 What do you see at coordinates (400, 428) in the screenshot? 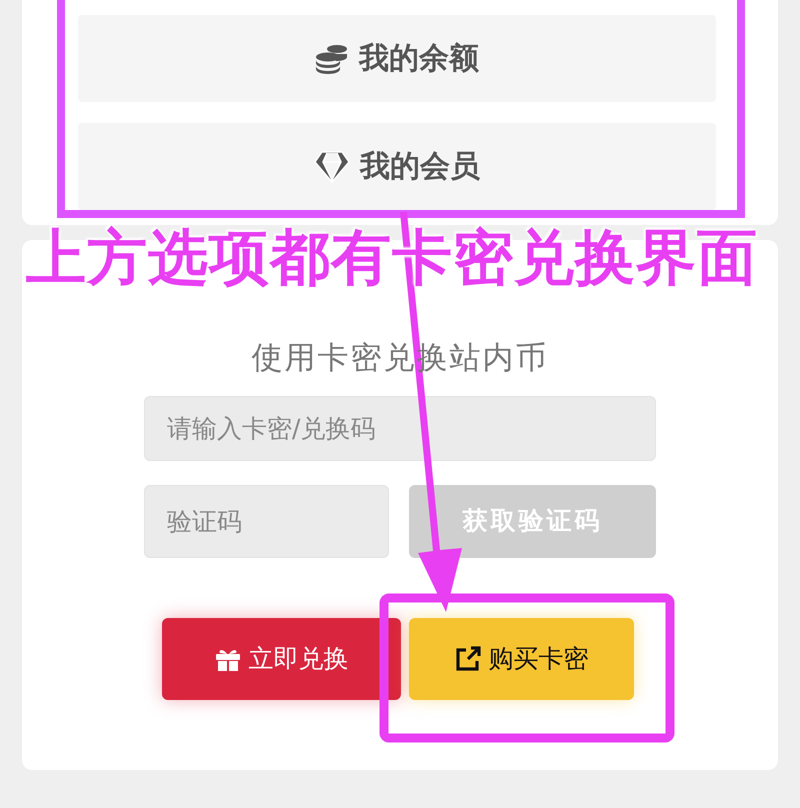
I see `code-input-field: 请输入卡密/兑换码` at bounding box center [400, 428].